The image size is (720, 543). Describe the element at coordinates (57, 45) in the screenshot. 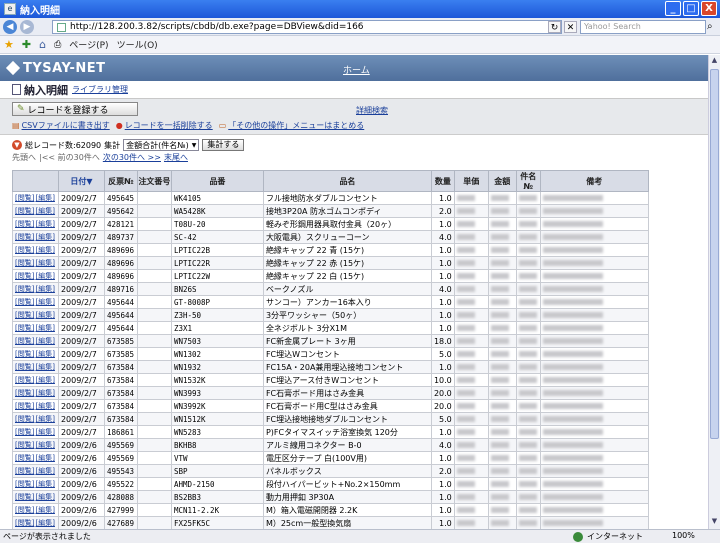

I see `print-icon: ⎙` at that location.